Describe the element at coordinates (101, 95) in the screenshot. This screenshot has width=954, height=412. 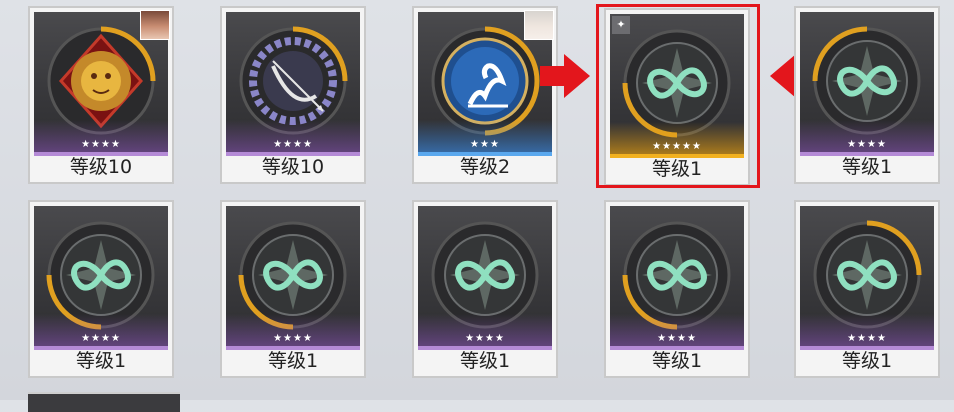
I see `card-lion: ★★★★ 等级10` at that location.